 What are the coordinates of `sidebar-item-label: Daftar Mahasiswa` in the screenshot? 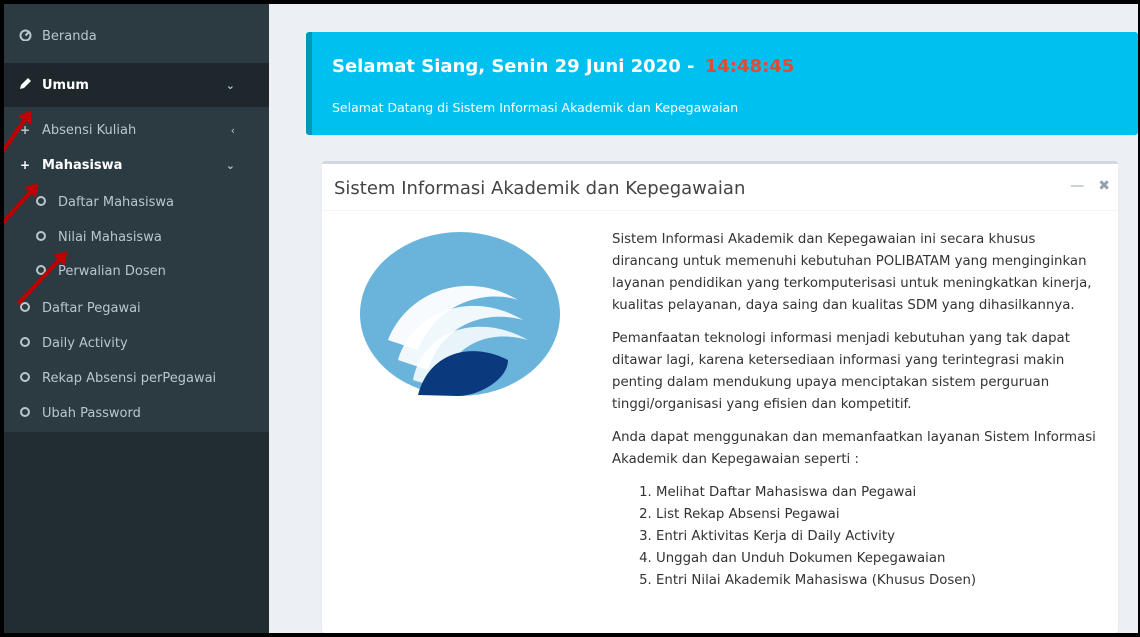 It's located at (116, 202).